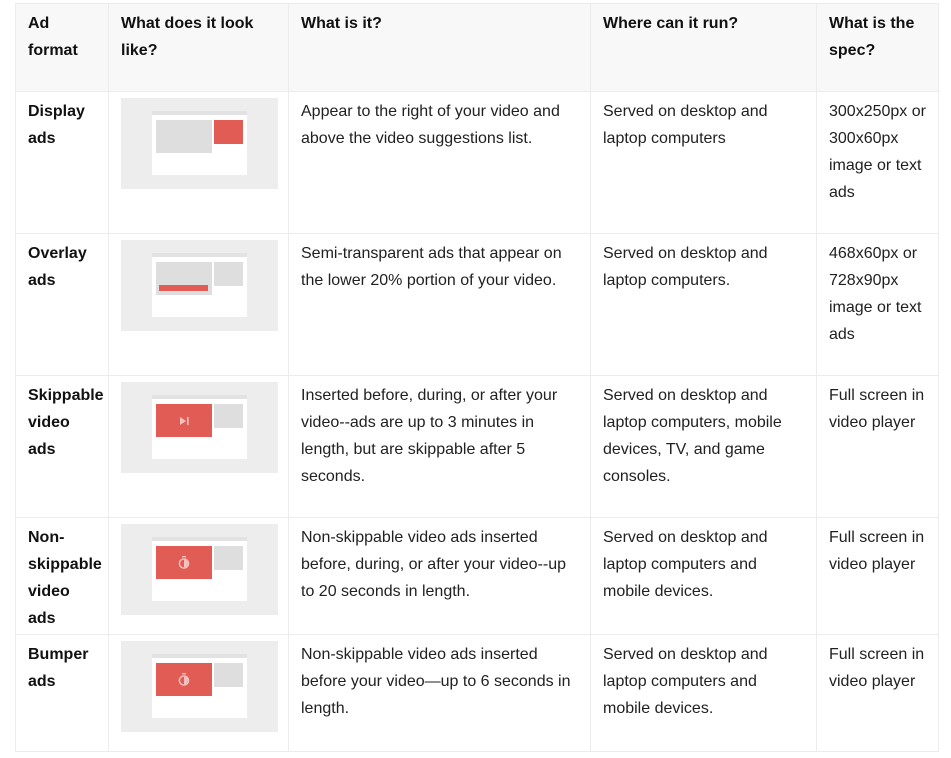  Describe the element at coordinates (703, 47) in the screenshot. I see `header-where: Where can it run?` at that location.